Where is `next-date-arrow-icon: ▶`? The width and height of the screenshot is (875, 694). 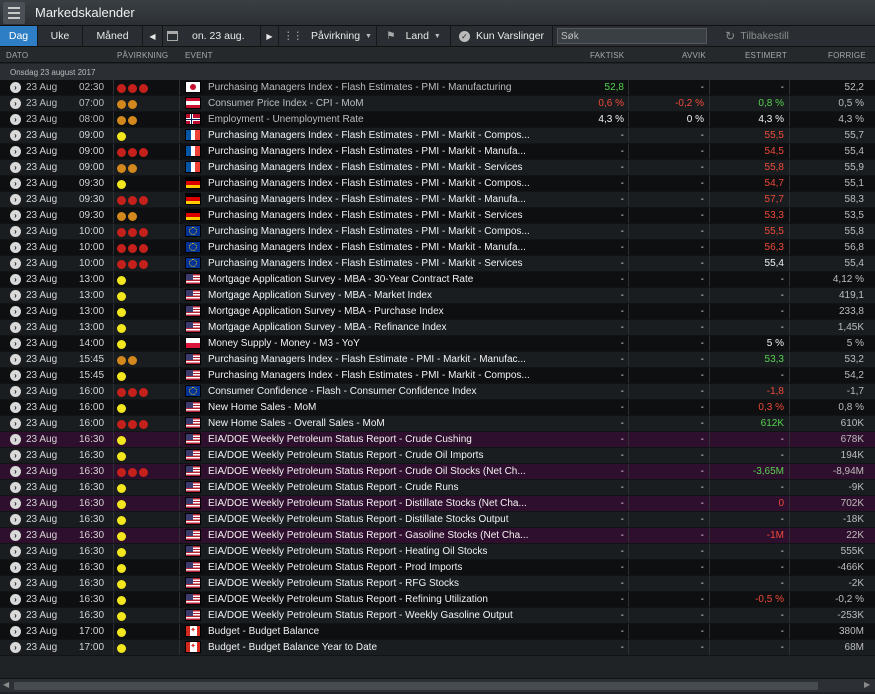
next-date-arrow-icon: ▶ is located at coordinates (270, 36).